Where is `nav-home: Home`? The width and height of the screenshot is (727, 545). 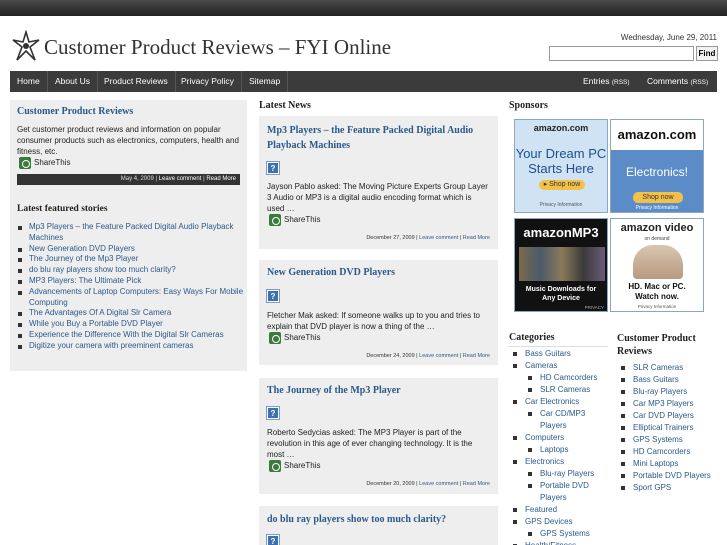 nav-home: Home is located at coordinates (29, 81).